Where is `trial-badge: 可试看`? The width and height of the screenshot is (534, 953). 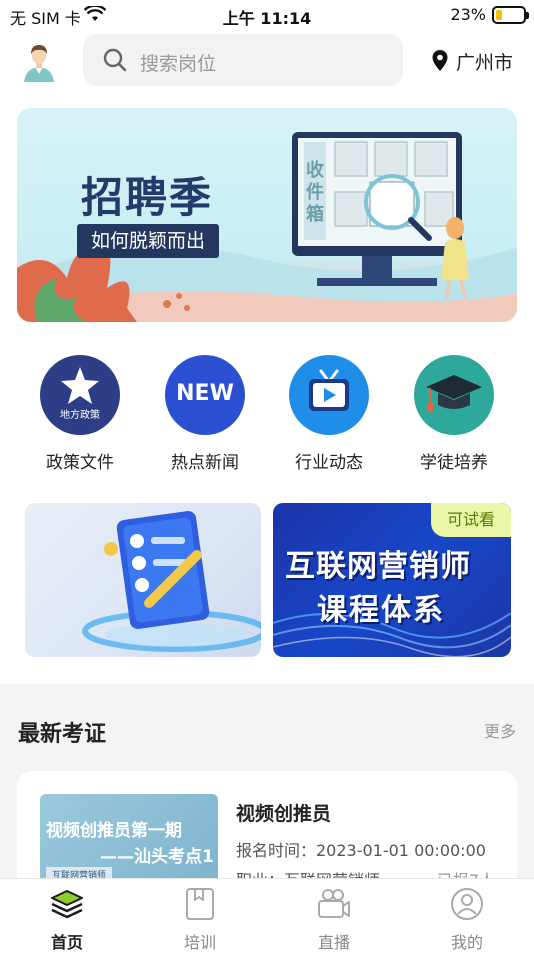
trial-badge: 可试看 is located at coordinates (471, 520).